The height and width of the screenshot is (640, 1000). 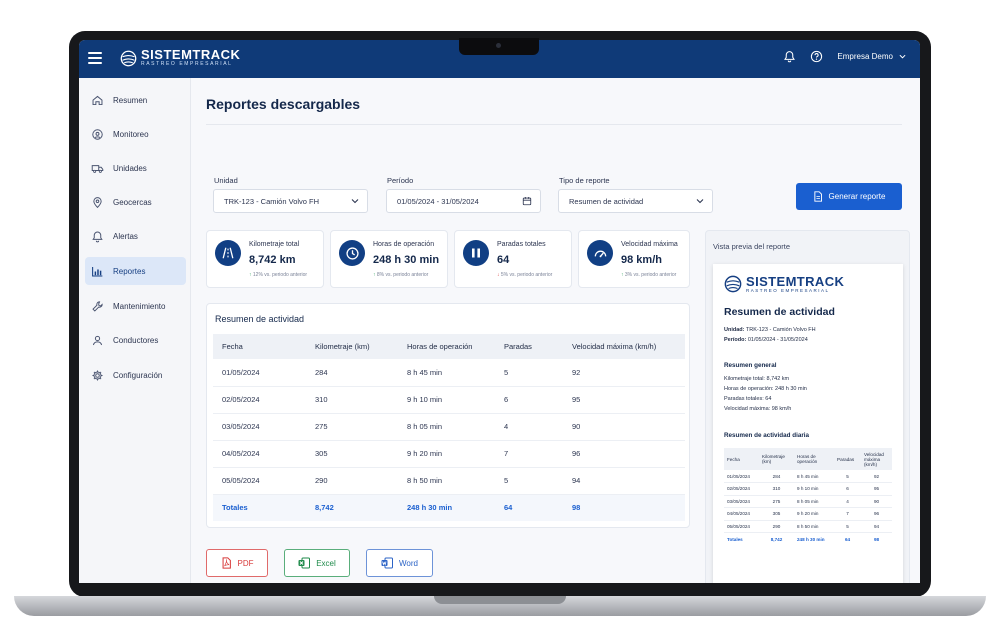 I want to click on unit-select-value: TRK-123 - Camión Volvo FH, so click(x=272, y=201).